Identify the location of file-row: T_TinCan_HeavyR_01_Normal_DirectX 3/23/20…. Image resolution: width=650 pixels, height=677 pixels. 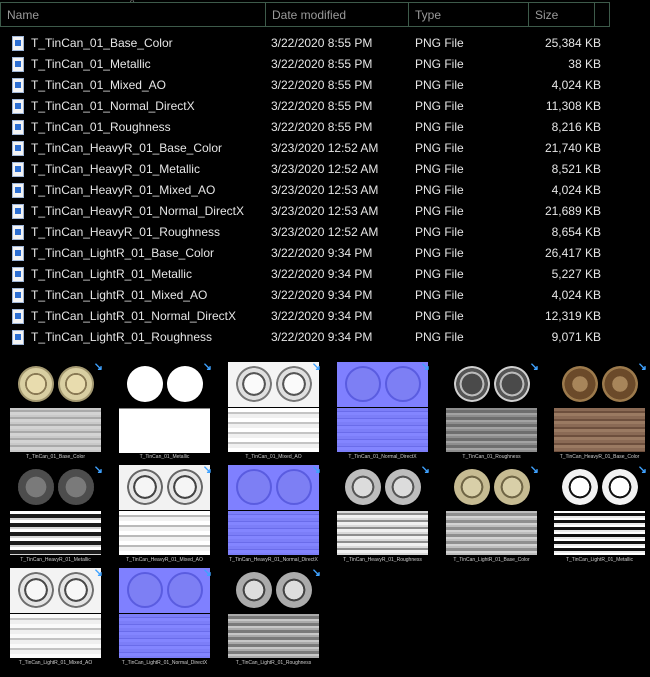
(310, 211).